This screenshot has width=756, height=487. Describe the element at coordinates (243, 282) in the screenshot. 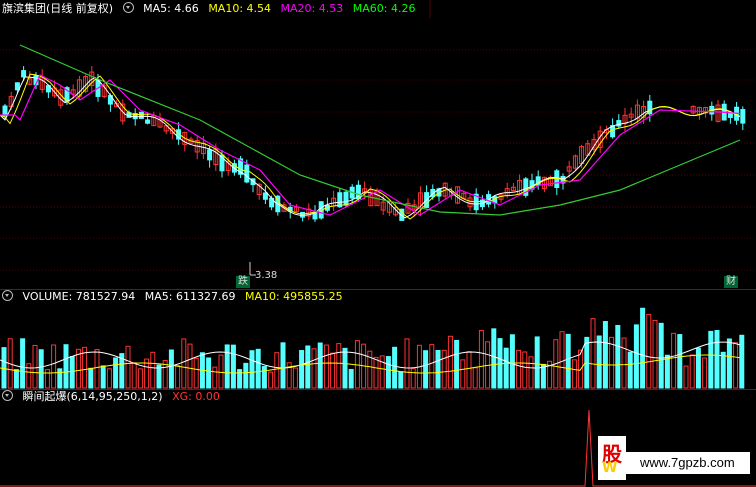

I see `tag-left: 跌` at that location.